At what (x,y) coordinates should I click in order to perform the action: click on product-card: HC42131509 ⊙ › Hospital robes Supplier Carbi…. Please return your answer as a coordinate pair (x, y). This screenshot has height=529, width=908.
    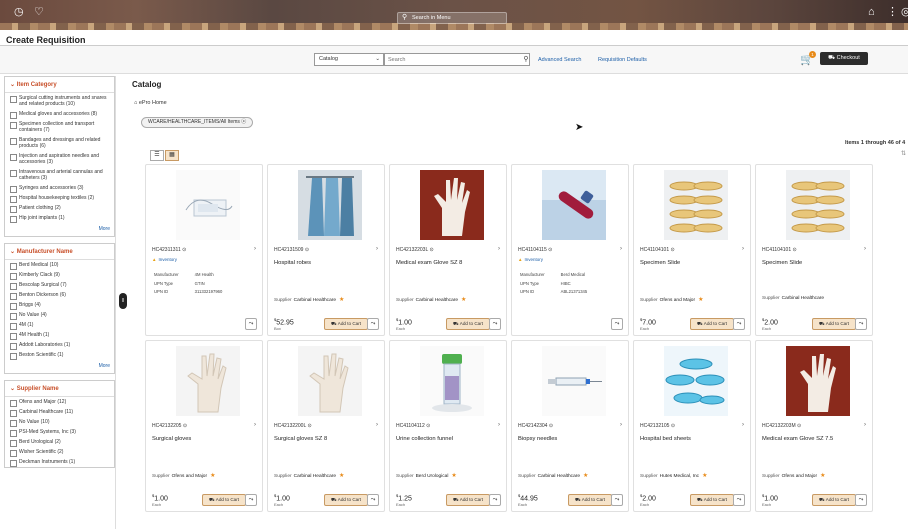
    Looking at the image, I should click on (326, 250).